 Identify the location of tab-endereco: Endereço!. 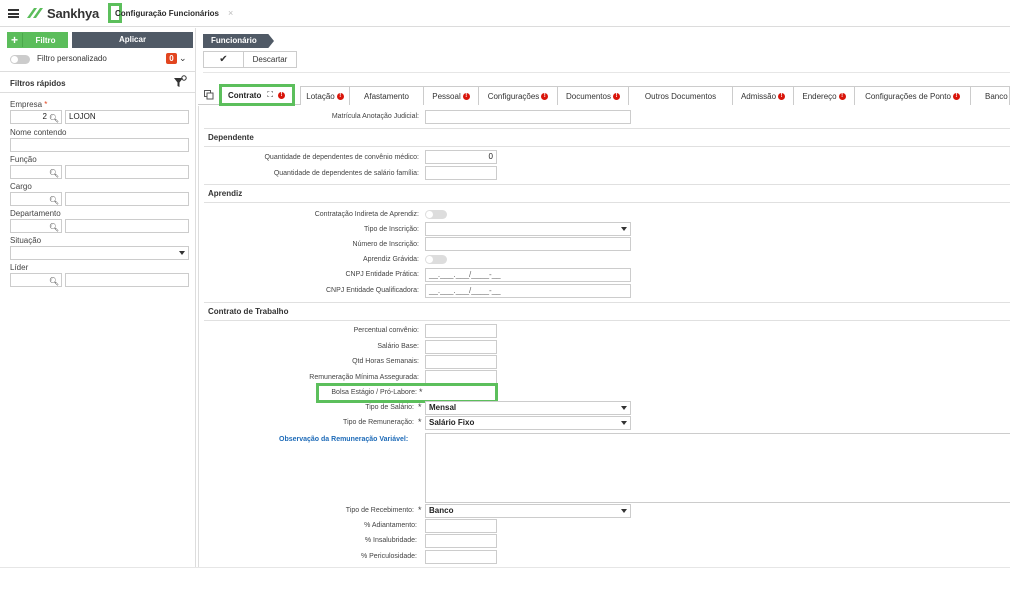
(824, 95).